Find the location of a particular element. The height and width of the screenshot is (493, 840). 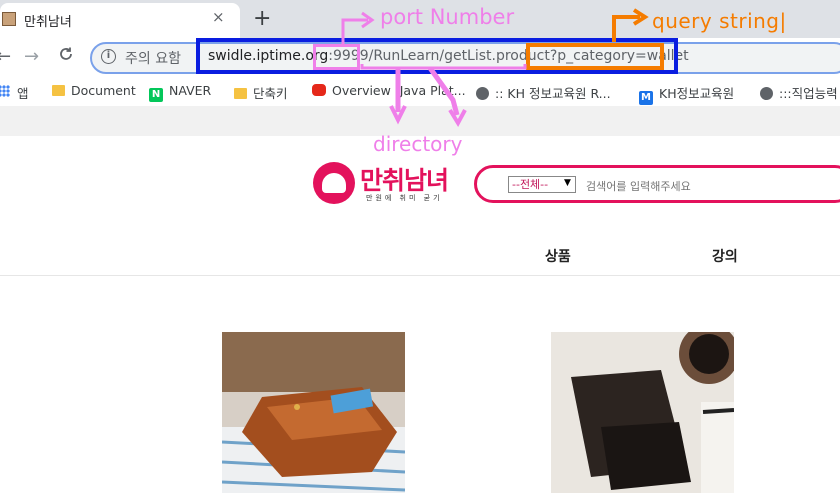

port-annotation-label: port Number is located at coordinates (447, 17).